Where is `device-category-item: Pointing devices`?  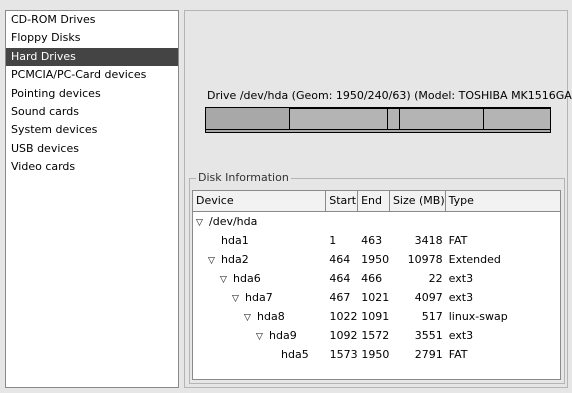
device-category-item: Pointing devices is located at coordinates (92, 94).